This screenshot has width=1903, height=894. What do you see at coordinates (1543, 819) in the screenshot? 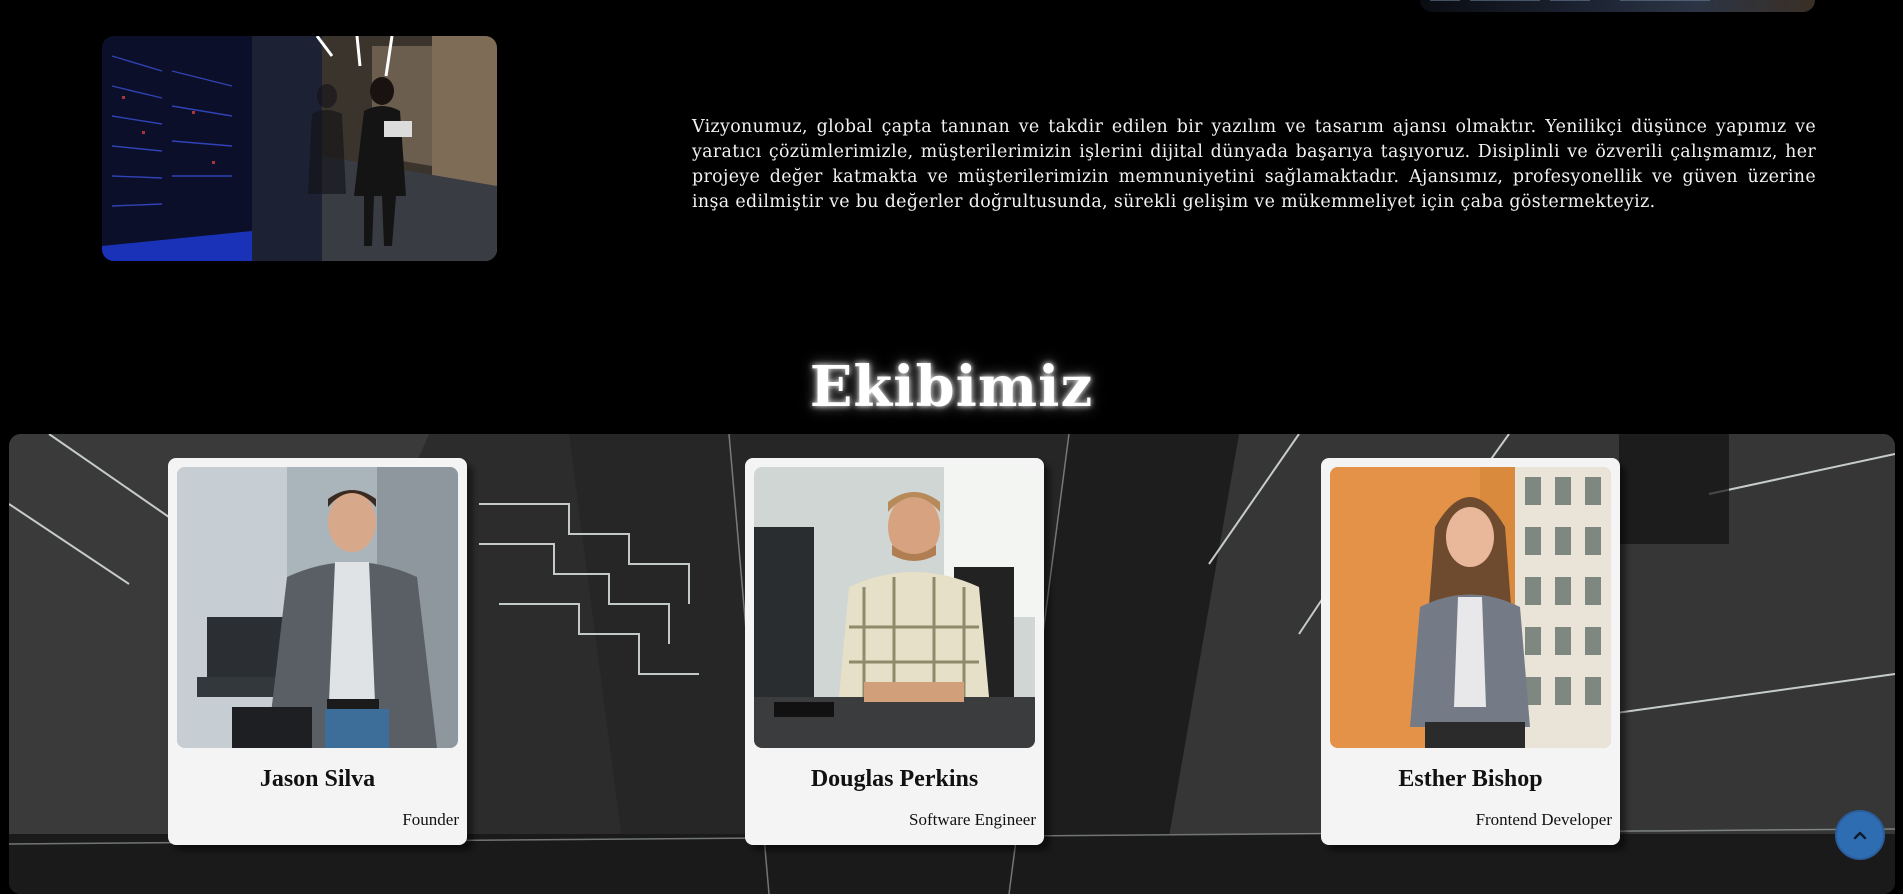
I see `member-role: Frontend Developer` at bounding box center [1543, 819].